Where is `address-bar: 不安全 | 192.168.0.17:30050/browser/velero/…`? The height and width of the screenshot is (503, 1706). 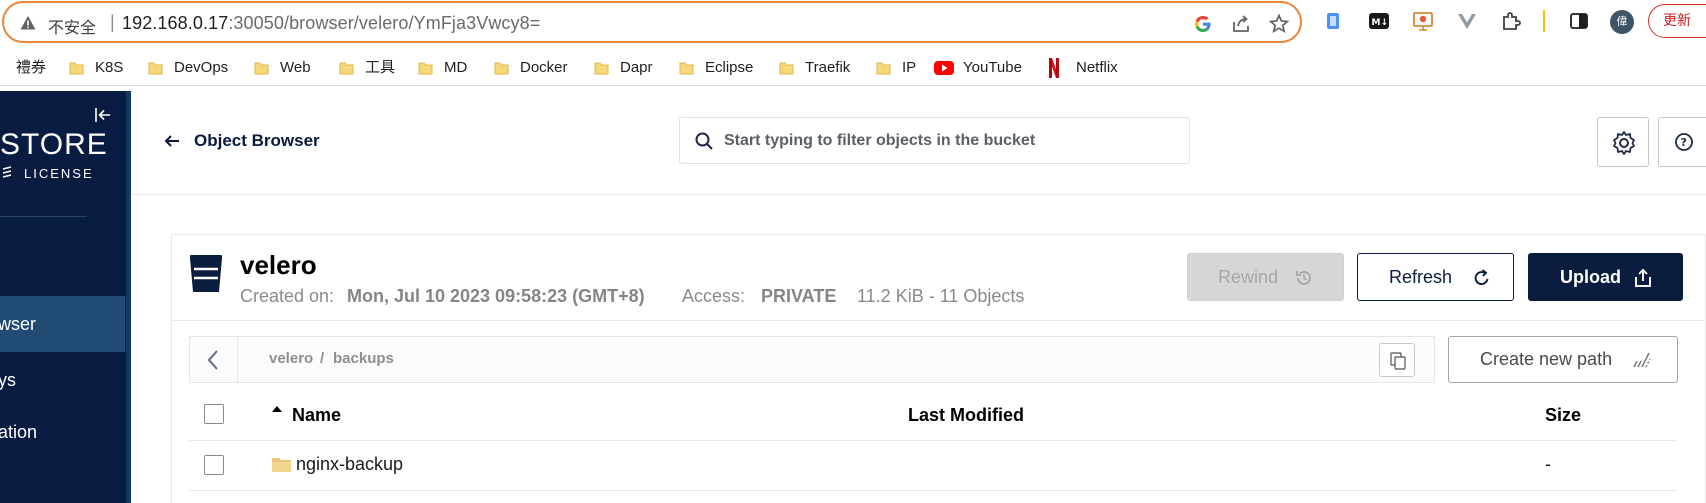
address-bar: 不安全 | 192.168.0.17:30050/browser/velero/… is located at coordinates (652, 22).